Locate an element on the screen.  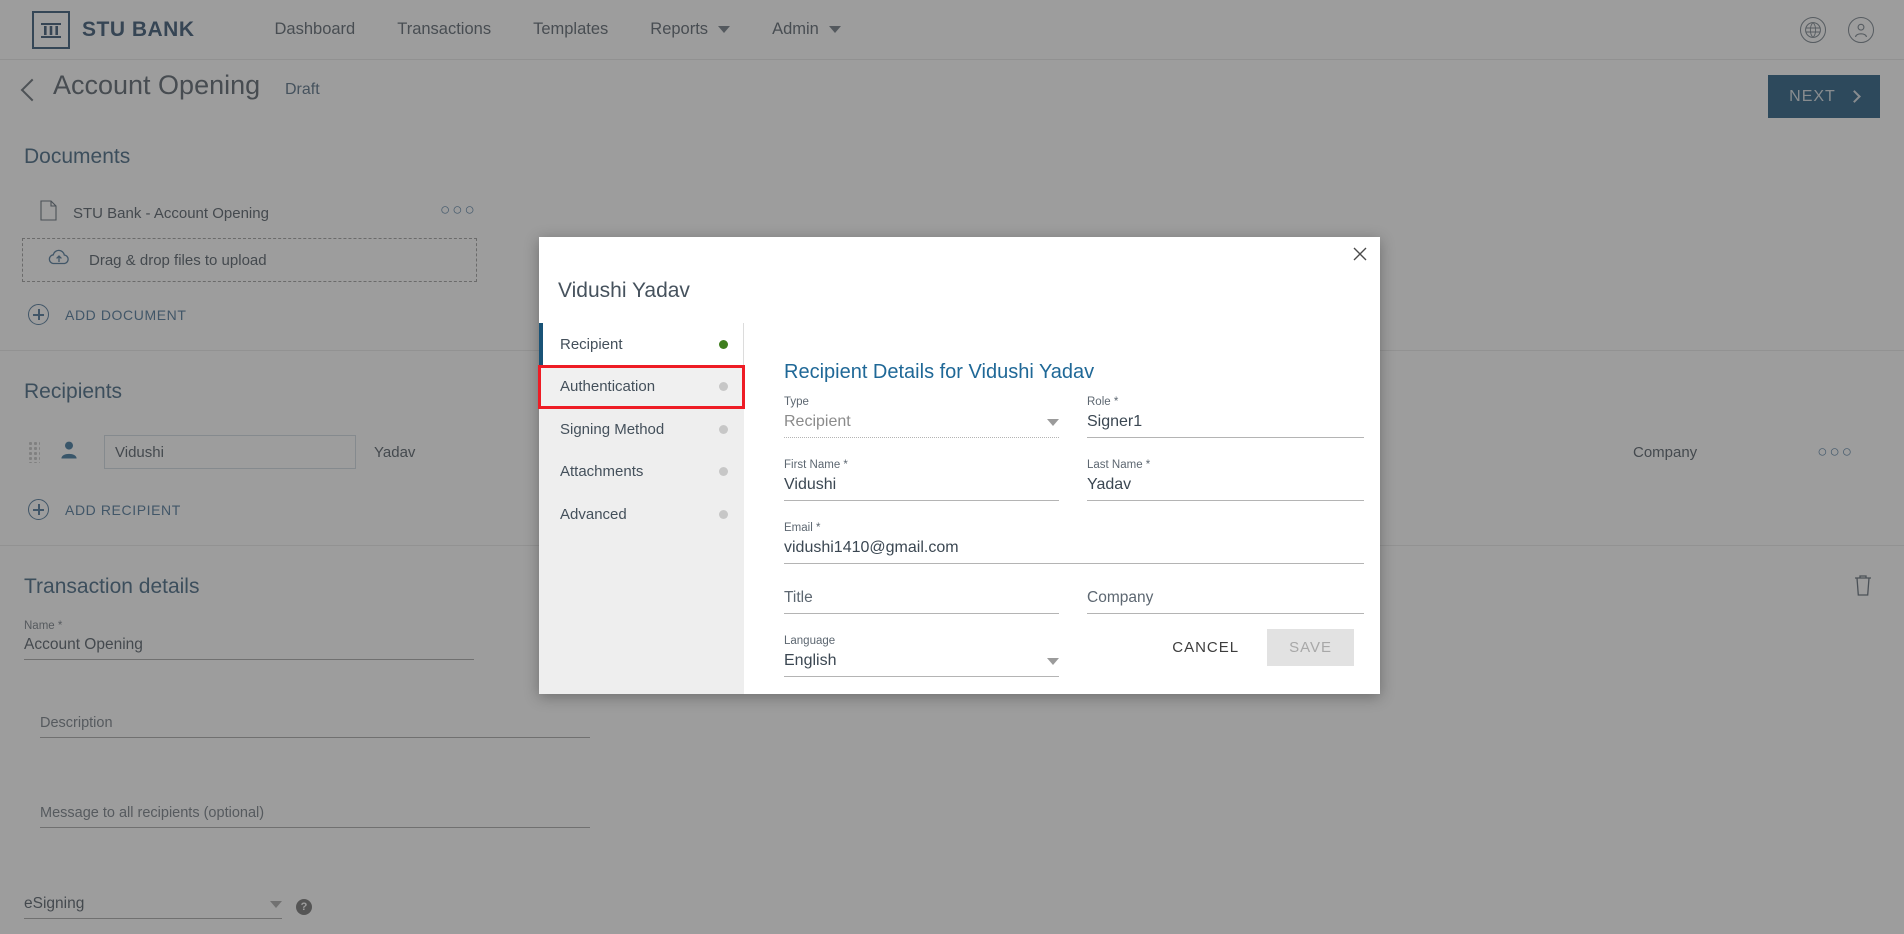
last-name-field: Last Name * is located at coordinates (1225, 480).